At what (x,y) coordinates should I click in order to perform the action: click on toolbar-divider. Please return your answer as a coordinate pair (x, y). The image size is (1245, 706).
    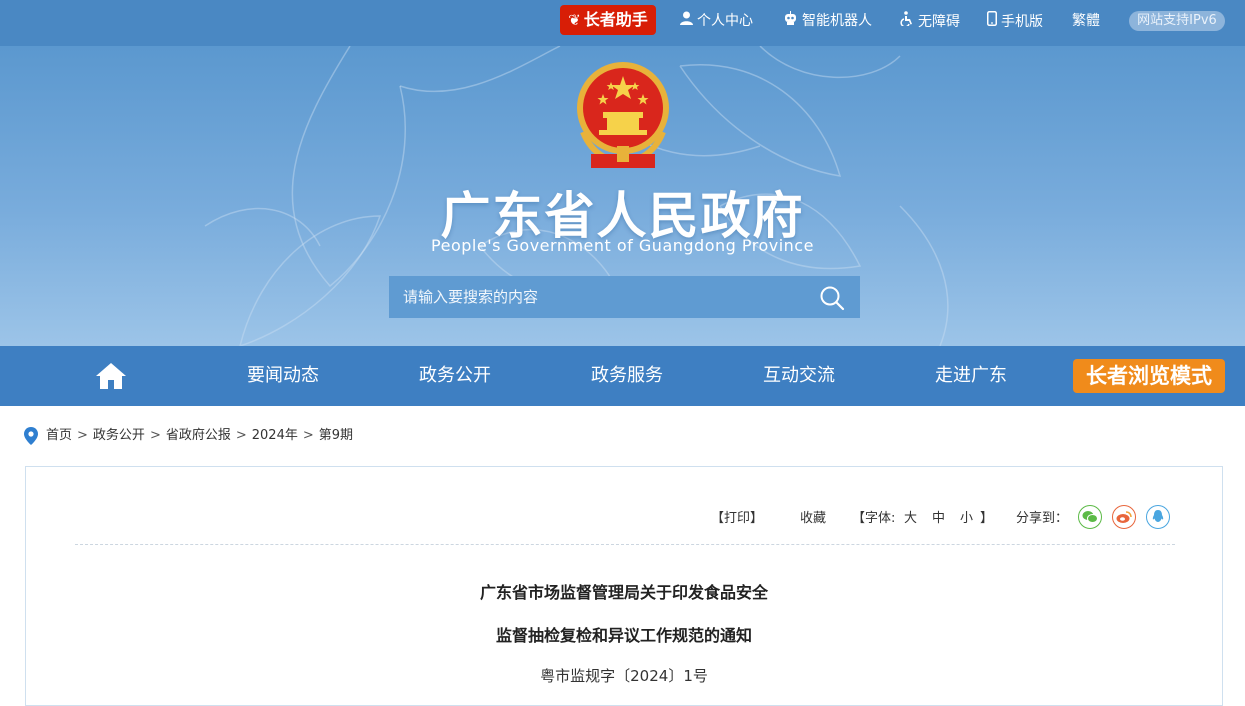
    Looking at the image, I should click on (625, 544).